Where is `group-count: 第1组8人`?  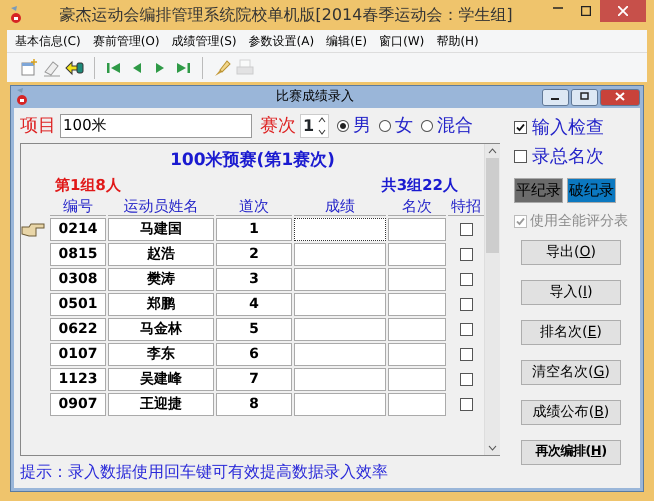
group-count: 第1组8人 is located at coordinates (88, 185).